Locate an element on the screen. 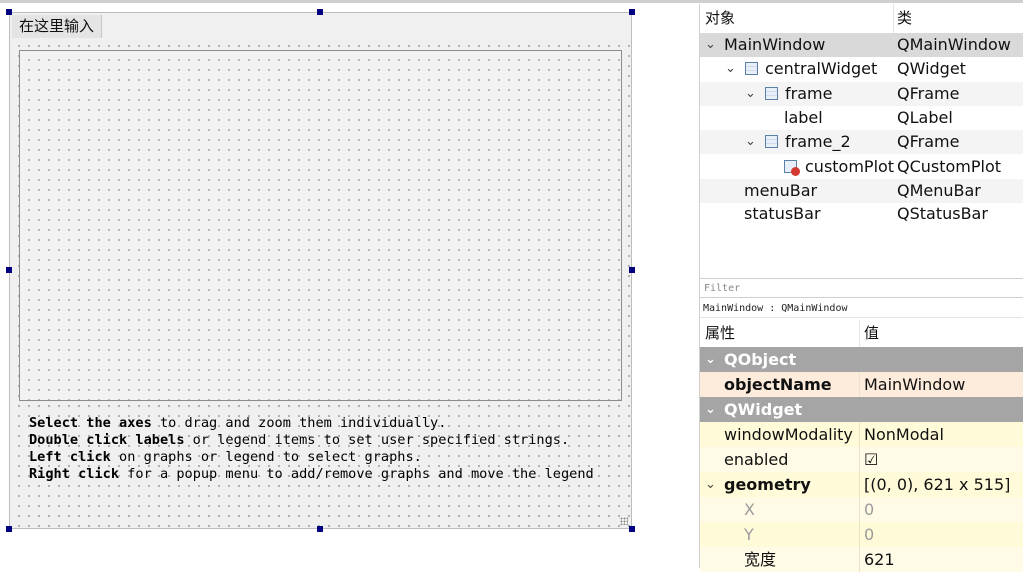 Image resolution: width=1023 pixels, height=572 pixels. top-border is located at coordinates (511, 1).